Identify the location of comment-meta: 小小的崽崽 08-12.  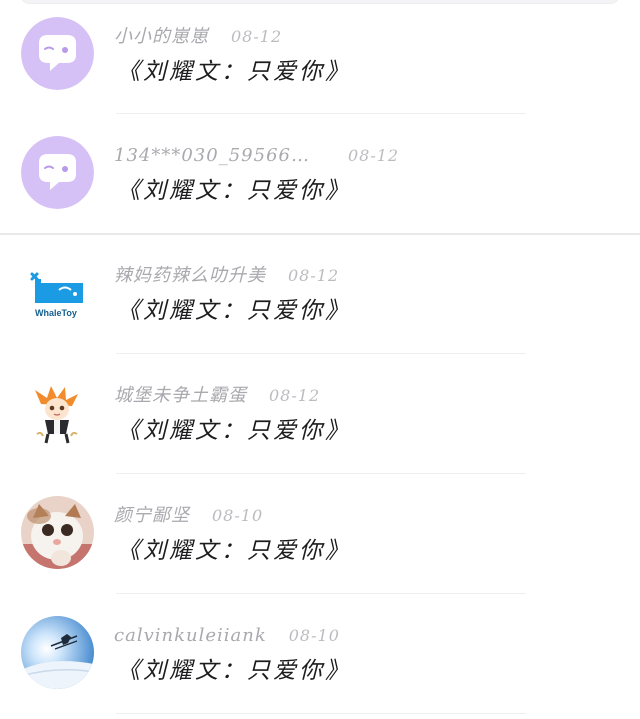
(198, 37).